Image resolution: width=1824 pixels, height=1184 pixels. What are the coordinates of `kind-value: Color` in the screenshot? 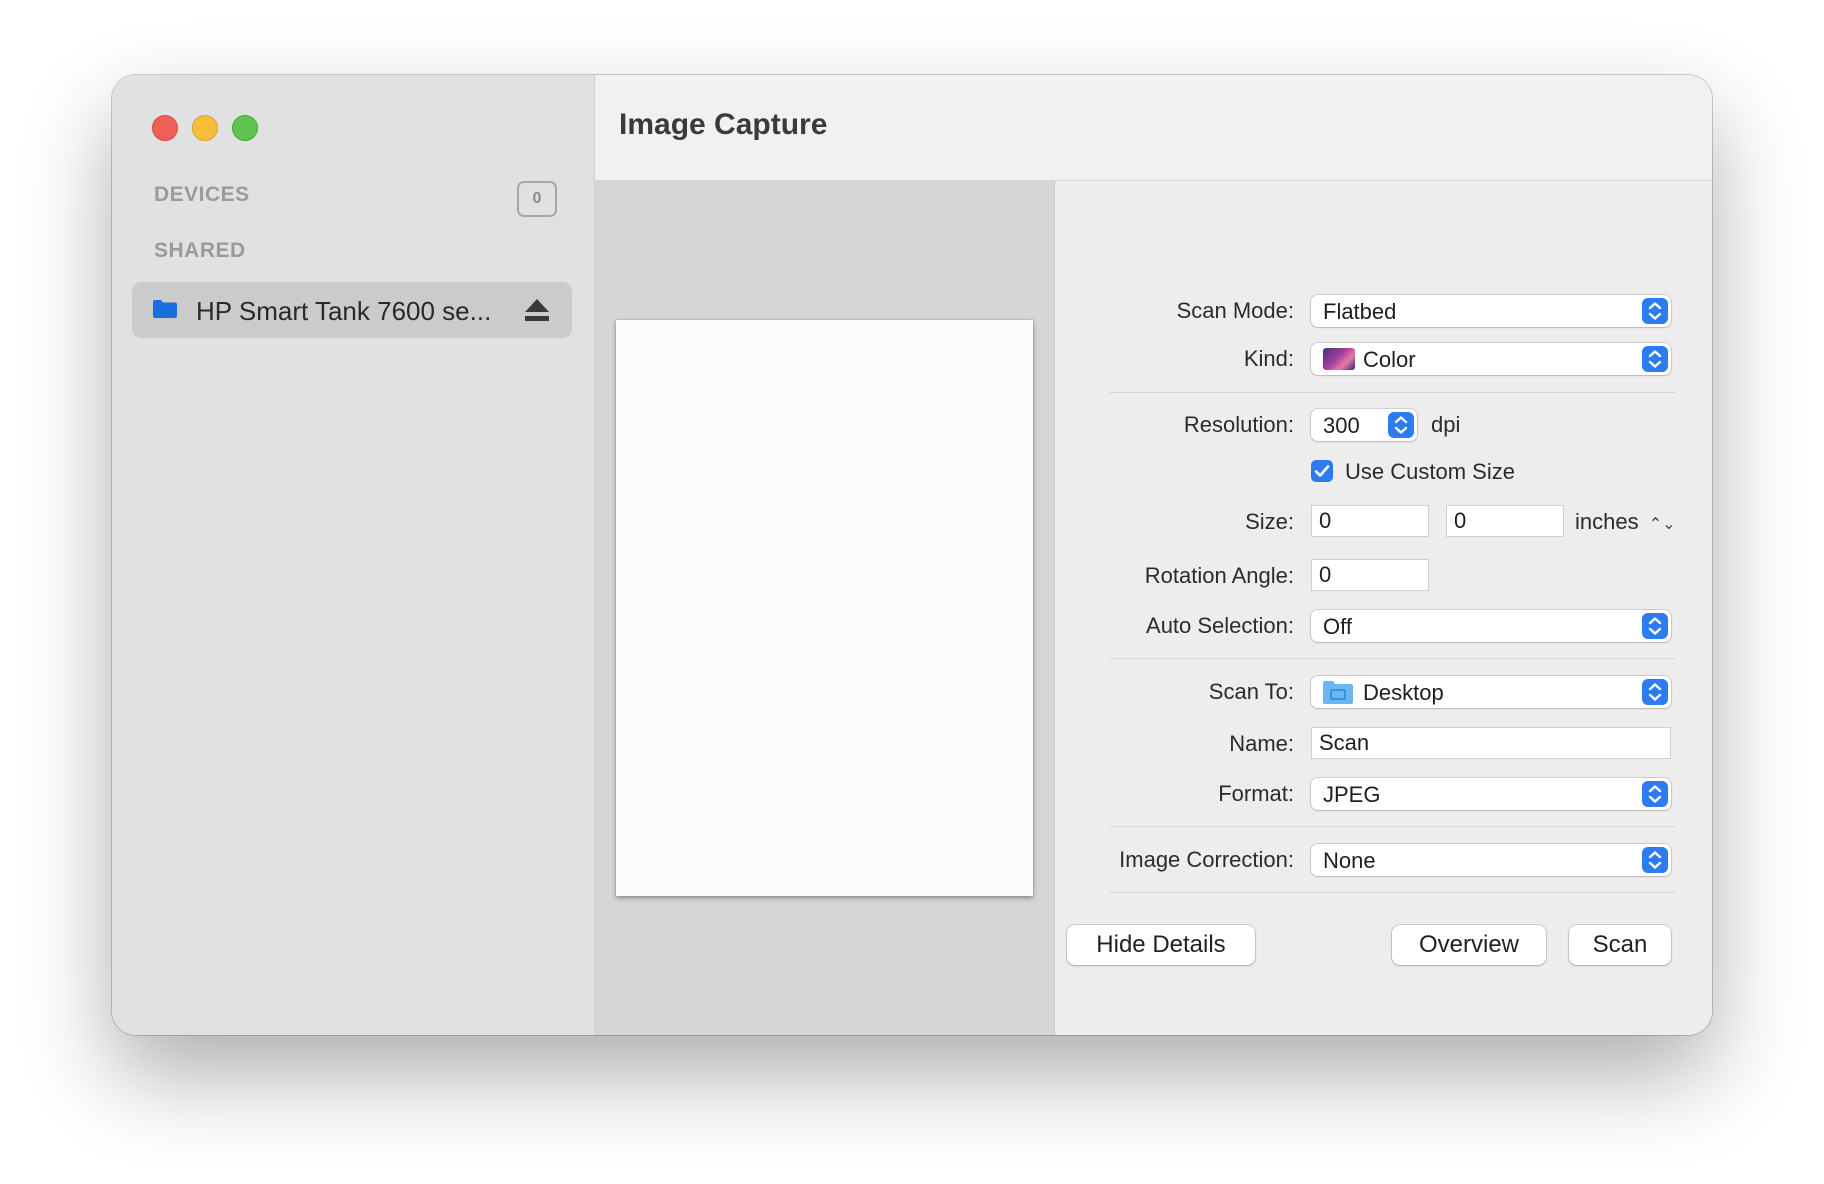 It's located at (1389, 359).